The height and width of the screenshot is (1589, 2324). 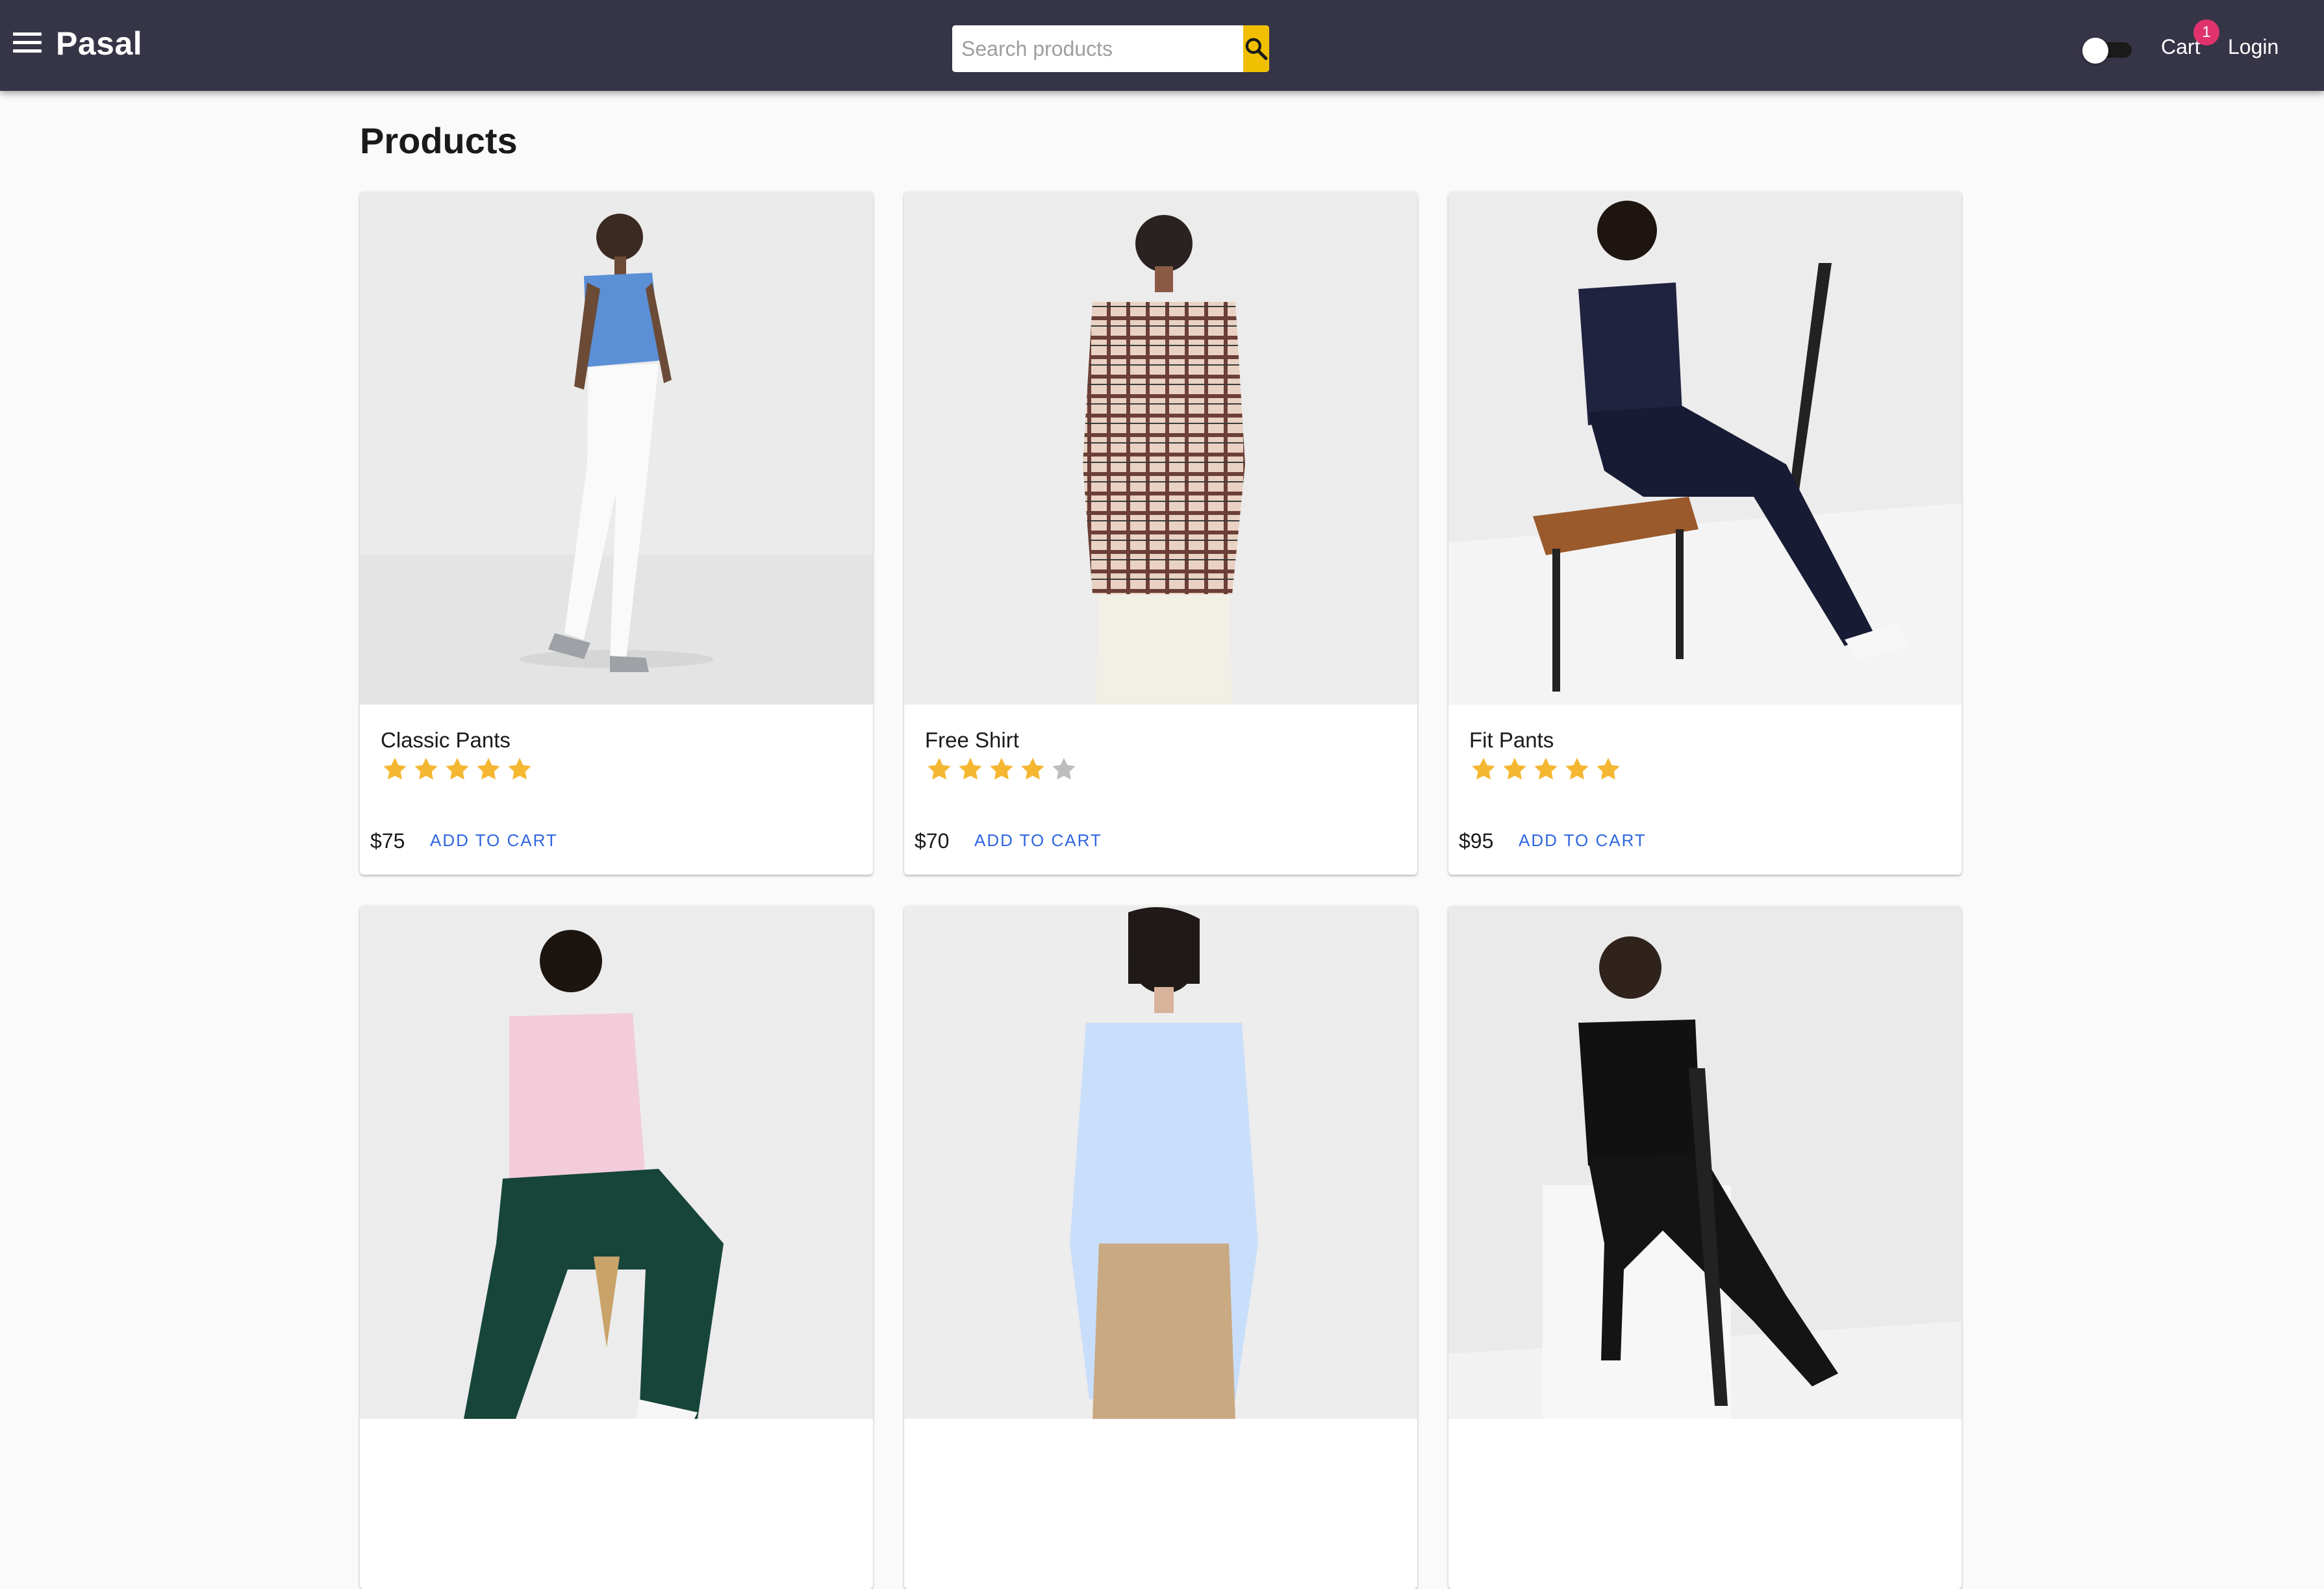 I want to click on product-card: Free Shirt $70 ADD TO CART, so click(x=1160, y=533).